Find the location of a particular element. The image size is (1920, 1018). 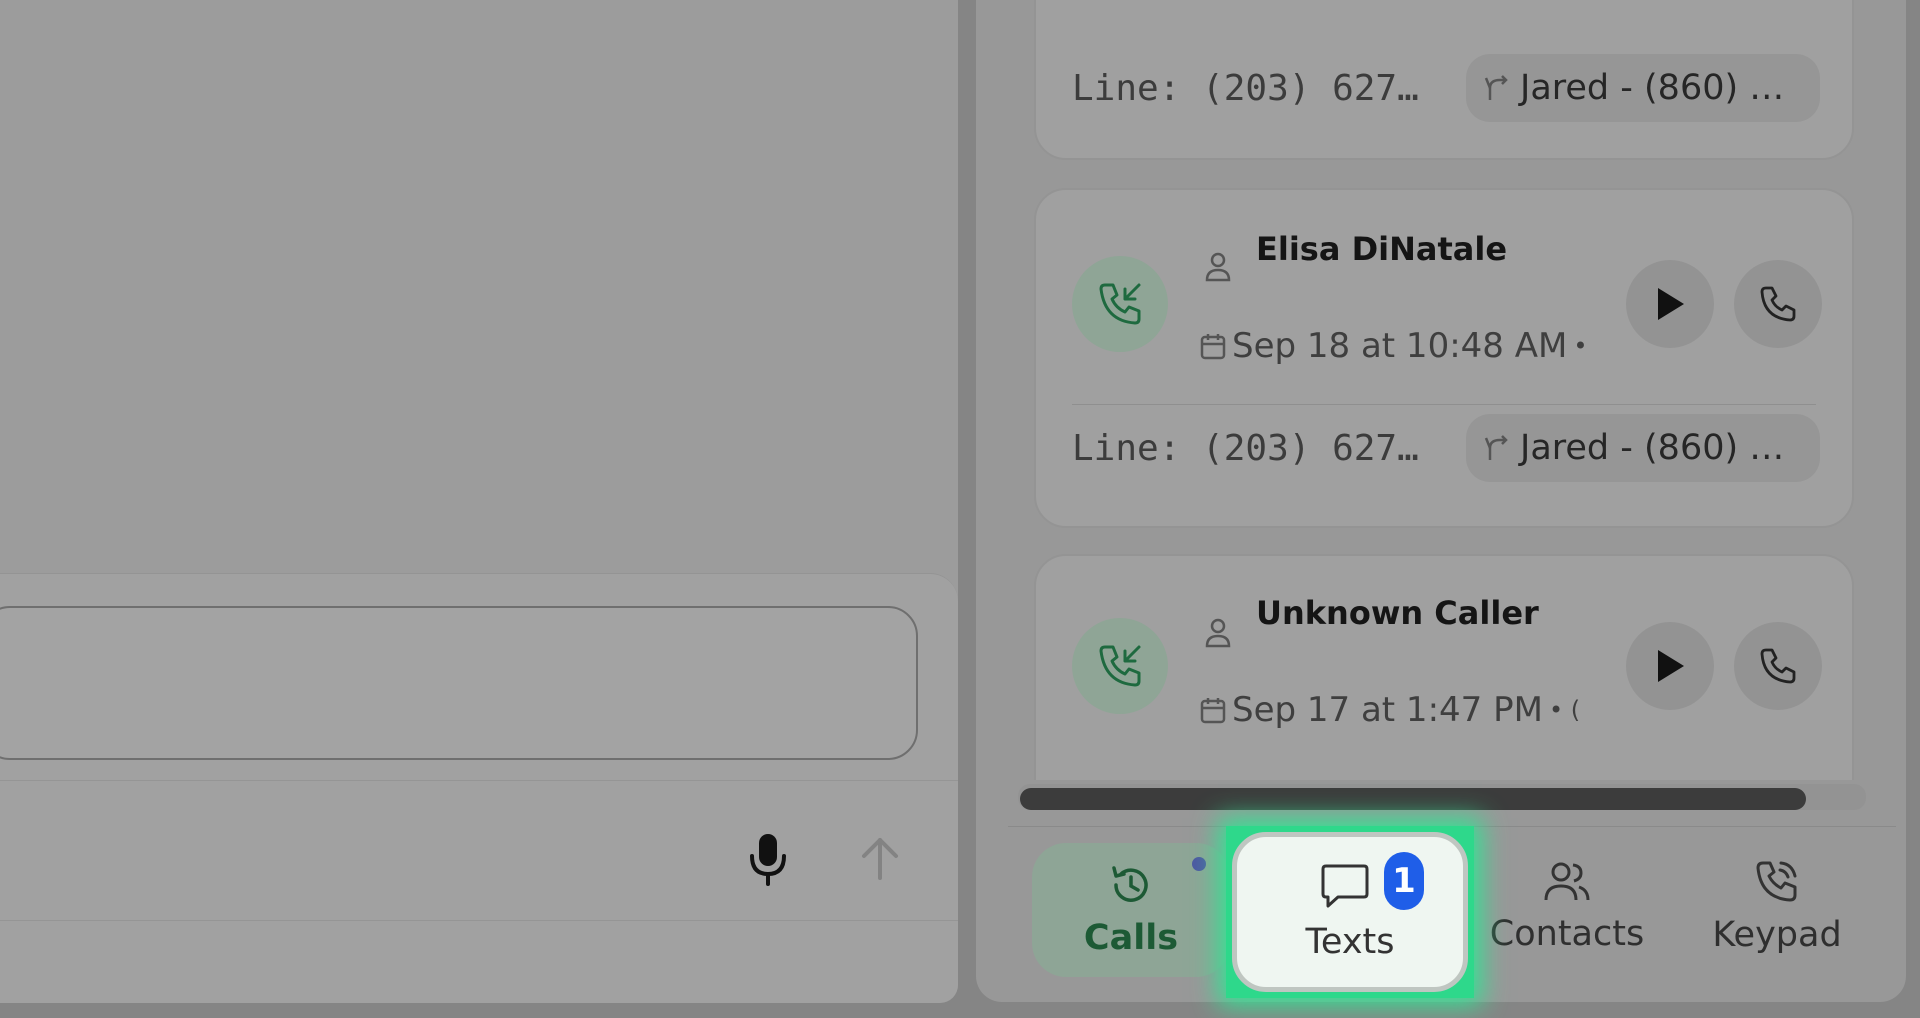

message-icon is located at coordinates (1345, 886).